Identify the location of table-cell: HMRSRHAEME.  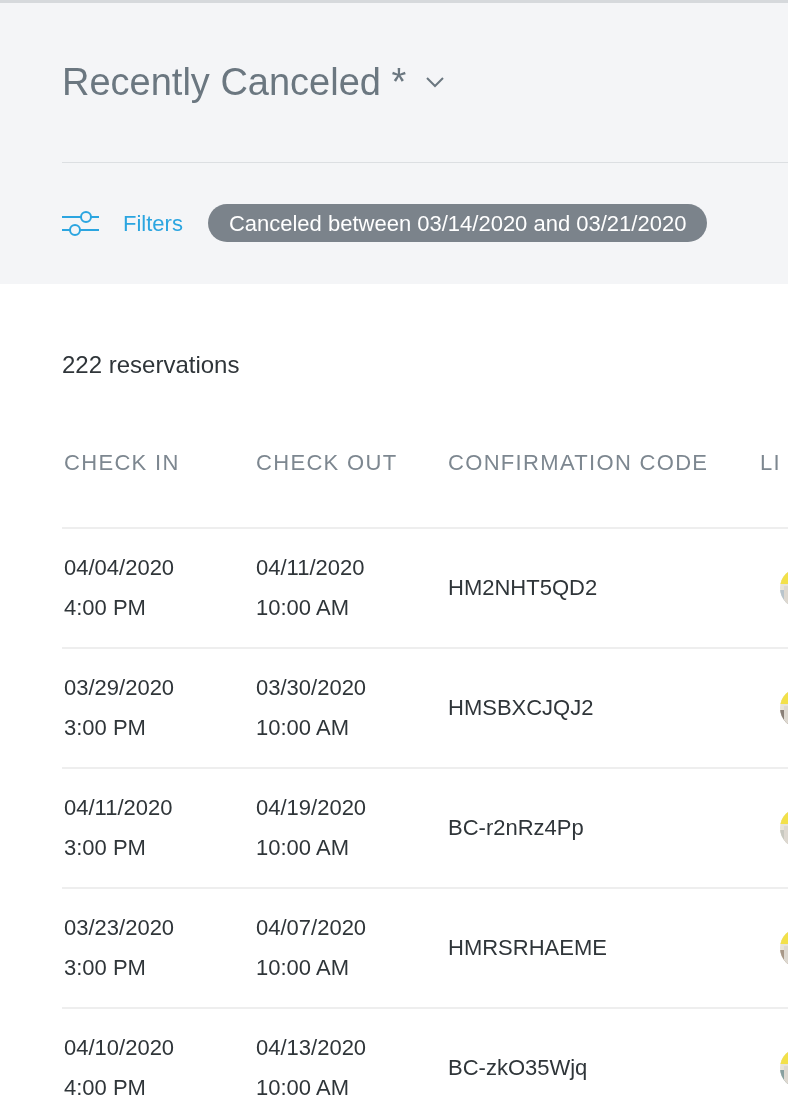
(527, 947).